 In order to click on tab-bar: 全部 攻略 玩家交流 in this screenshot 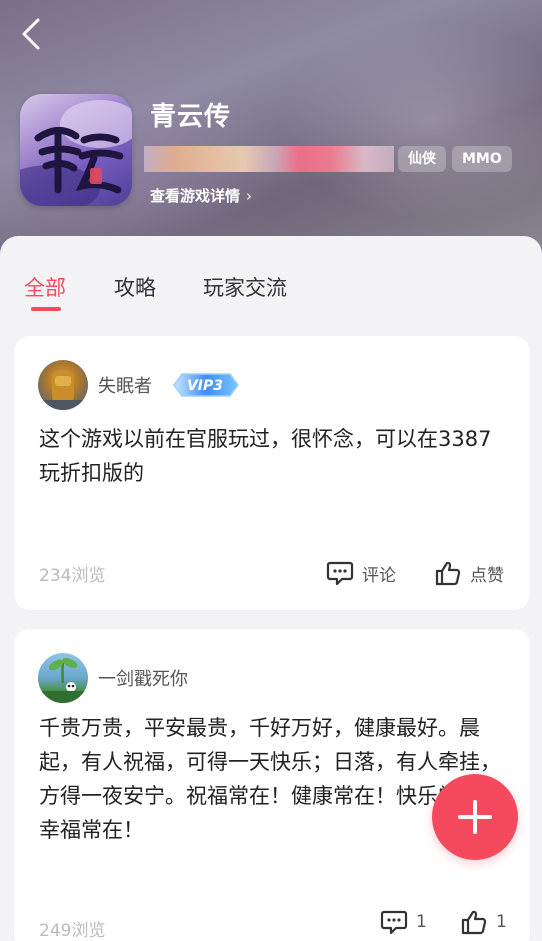, I will do `click(271, 281)`.